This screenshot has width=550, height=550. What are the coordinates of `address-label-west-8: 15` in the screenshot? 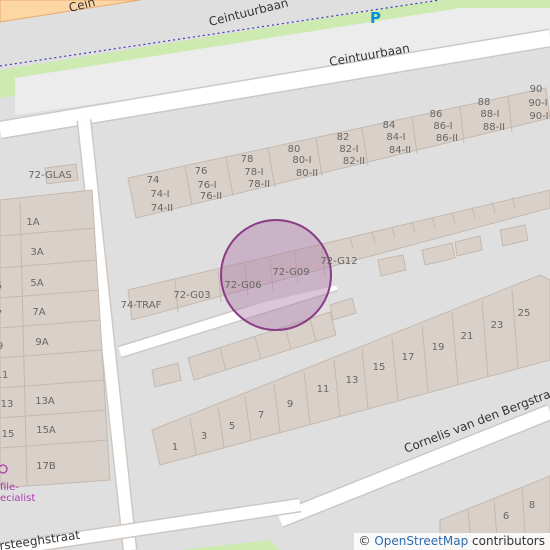 It's located at (8, 434).